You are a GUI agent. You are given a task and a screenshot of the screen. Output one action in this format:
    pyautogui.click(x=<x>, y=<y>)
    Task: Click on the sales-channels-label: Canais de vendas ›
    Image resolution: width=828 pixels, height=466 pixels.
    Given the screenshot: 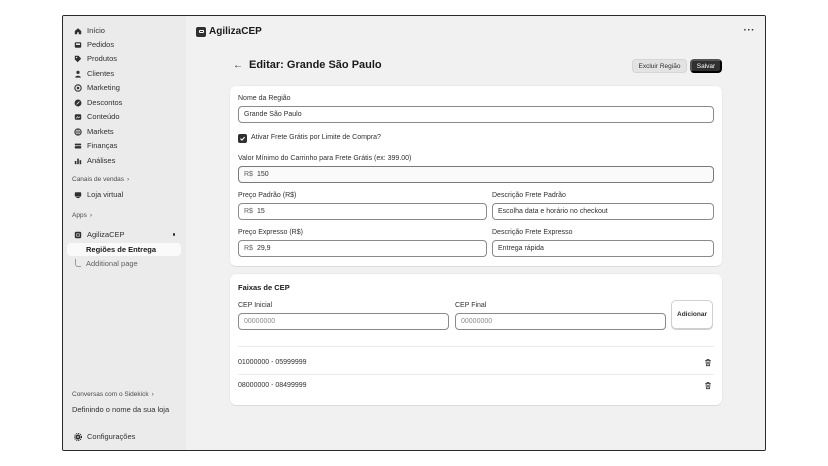 What is the action you would take?
    pyautogui.click(x=100, y=179)
    